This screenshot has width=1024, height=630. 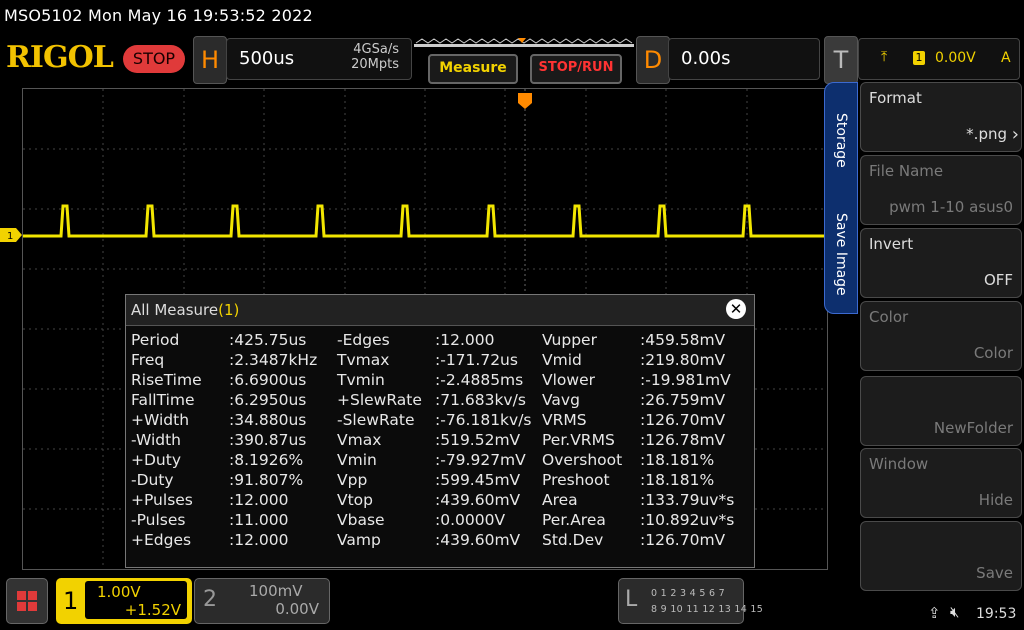 I want to click on measure-panel-header: All Measure(1) ✕, so click(x=440, y=310).